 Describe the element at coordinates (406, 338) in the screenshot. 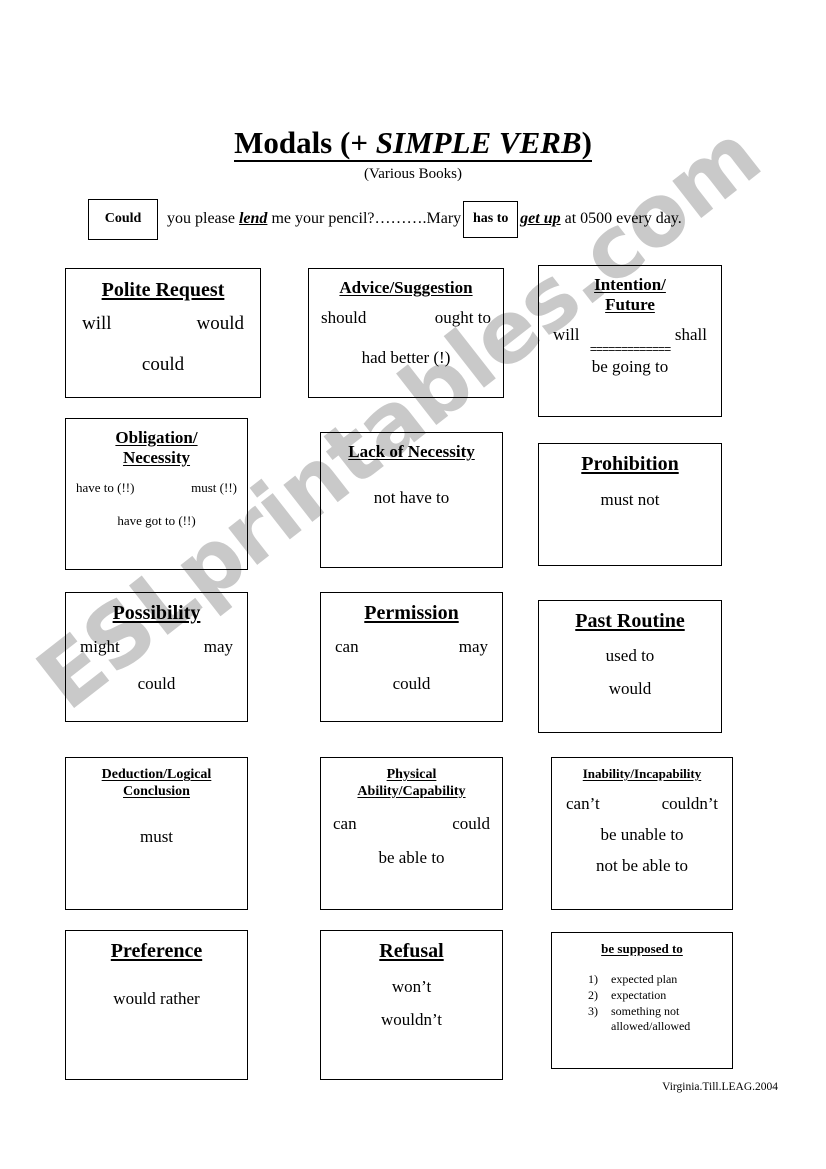

I see `box-body-advice-suggestion: should ought to had better (!)` at that location.